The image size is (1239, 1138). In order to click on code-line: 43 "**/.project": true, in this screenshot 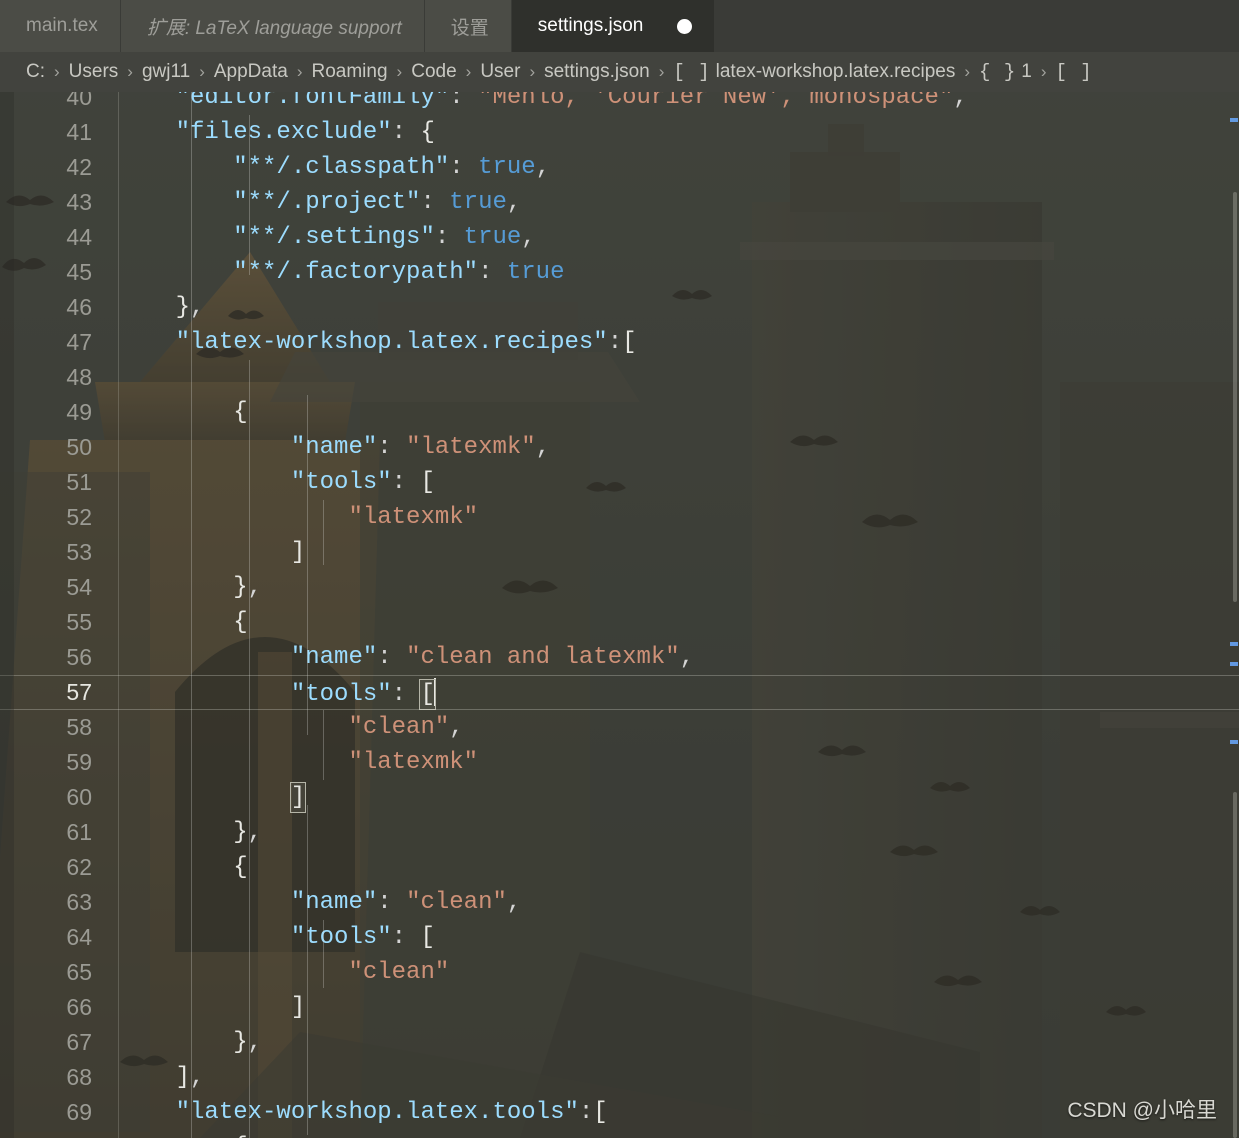, I will do `click(619, 202)`.